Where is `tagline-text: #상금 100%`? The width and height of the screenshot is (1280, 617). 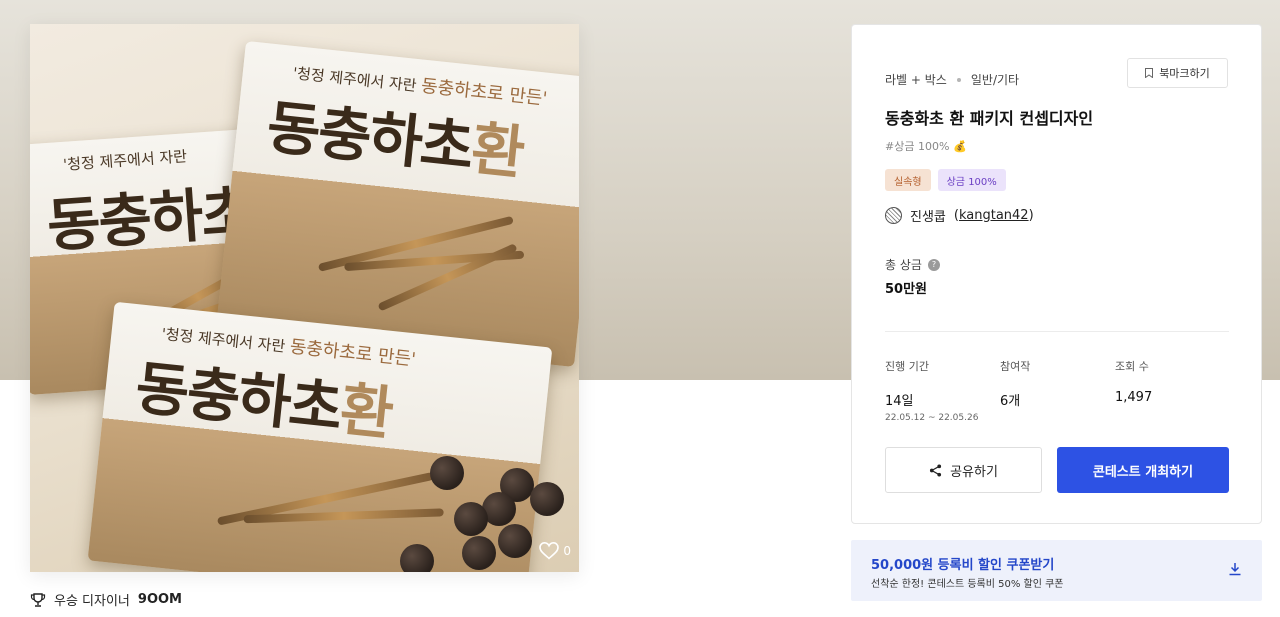
tagline-text: #상금 100% is located at coordinates (917, 146).